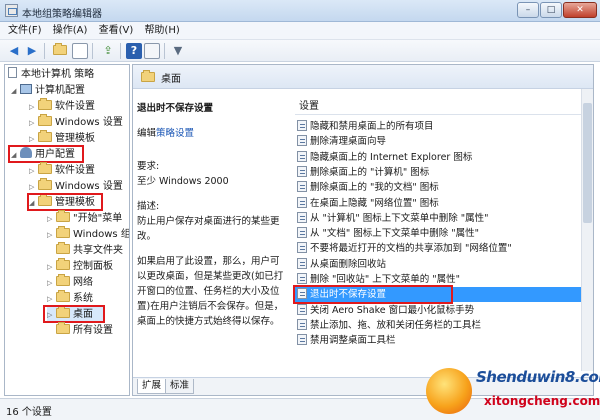 This screenshot has width=600, height=420. Describe the element at coordinates (62, 106) in the screenshot. I see `tree-software-settings: ▷ 软件设置` at that location.